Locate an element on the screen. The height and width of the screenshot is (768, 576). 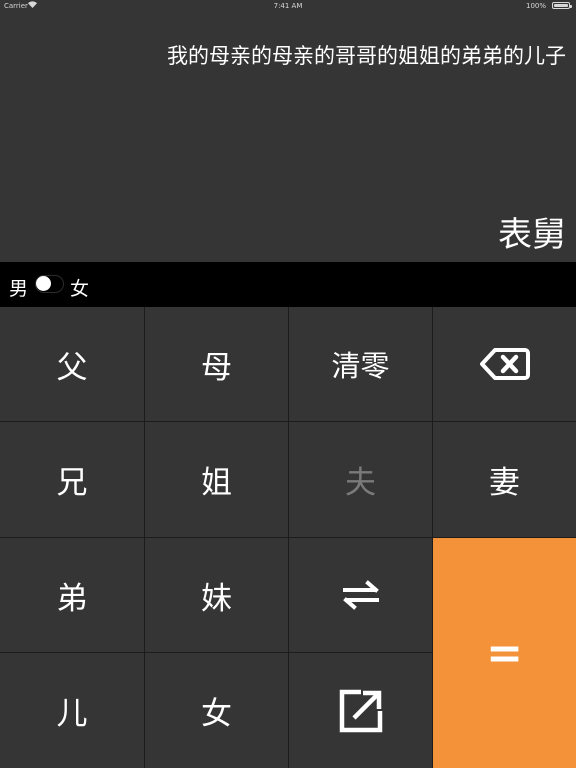
swap-arrows-icon is located at coordinates (361, 595).